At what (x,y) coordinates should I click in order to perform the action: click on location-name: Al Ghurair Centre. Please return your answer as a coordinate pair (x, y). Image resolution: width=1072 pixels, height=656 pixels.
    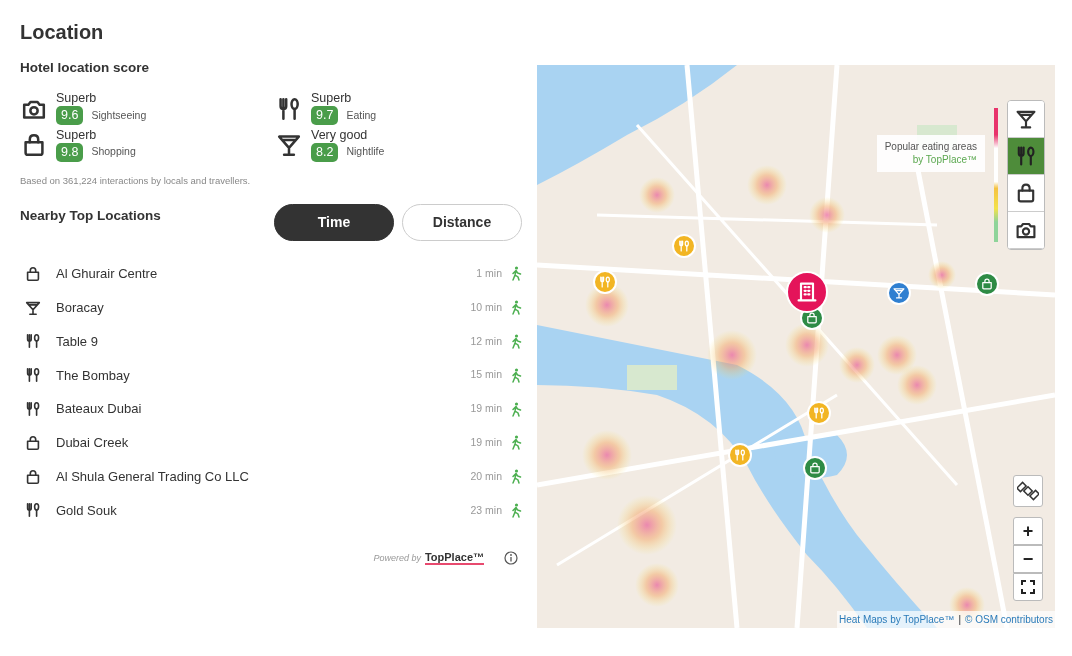
    Looking at the image, I should click on (107, 274).